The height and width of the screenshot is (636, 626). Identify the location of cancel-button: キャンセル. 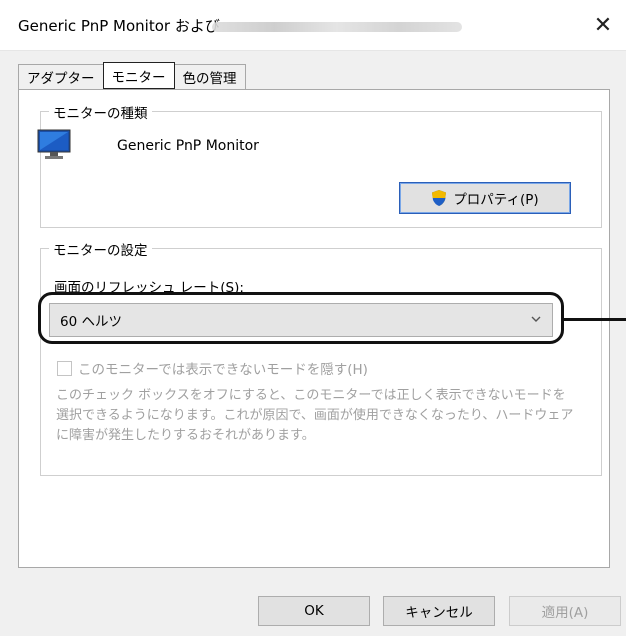
(439, 611).